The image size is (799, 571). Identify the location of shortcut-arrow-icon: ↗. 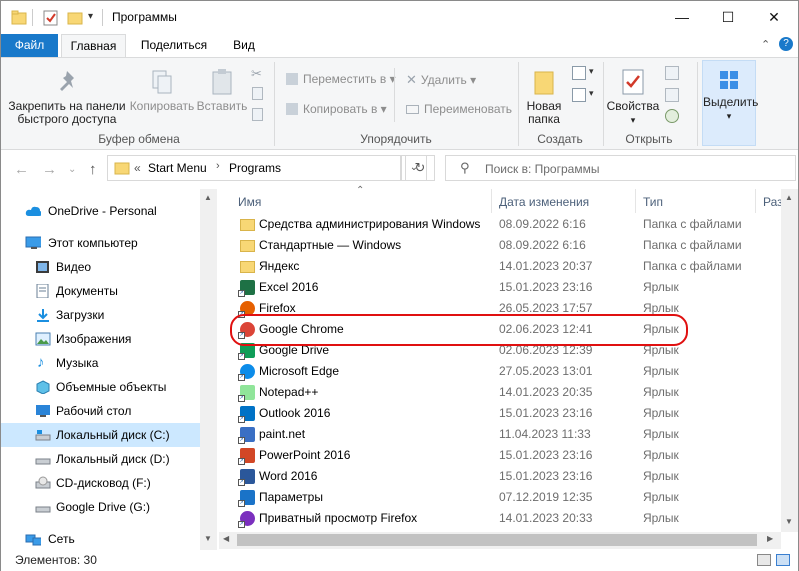
(241, 356).